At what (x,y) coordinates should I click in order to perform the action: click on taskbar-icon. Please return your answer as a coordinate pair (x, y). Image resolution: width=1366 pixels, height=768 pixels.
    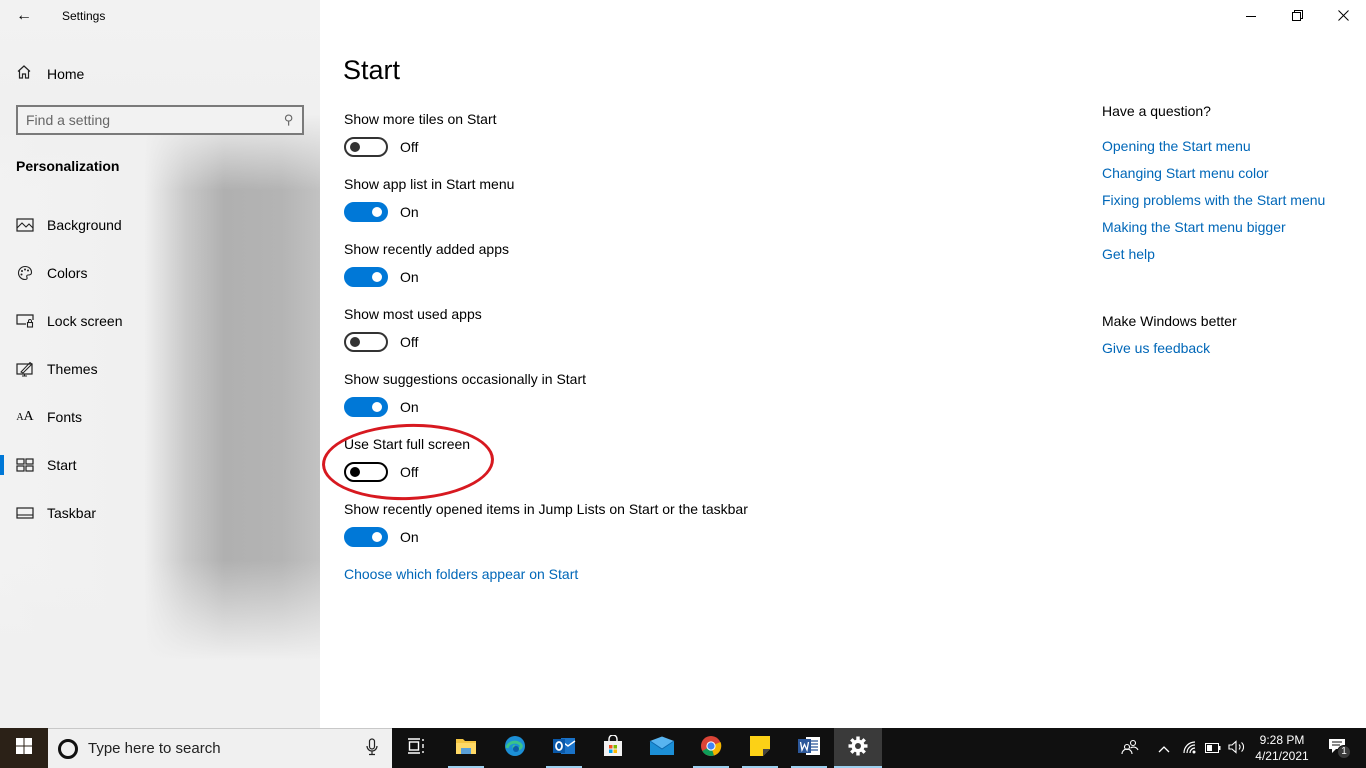
    Looking at the image, I should click on (25, 513).